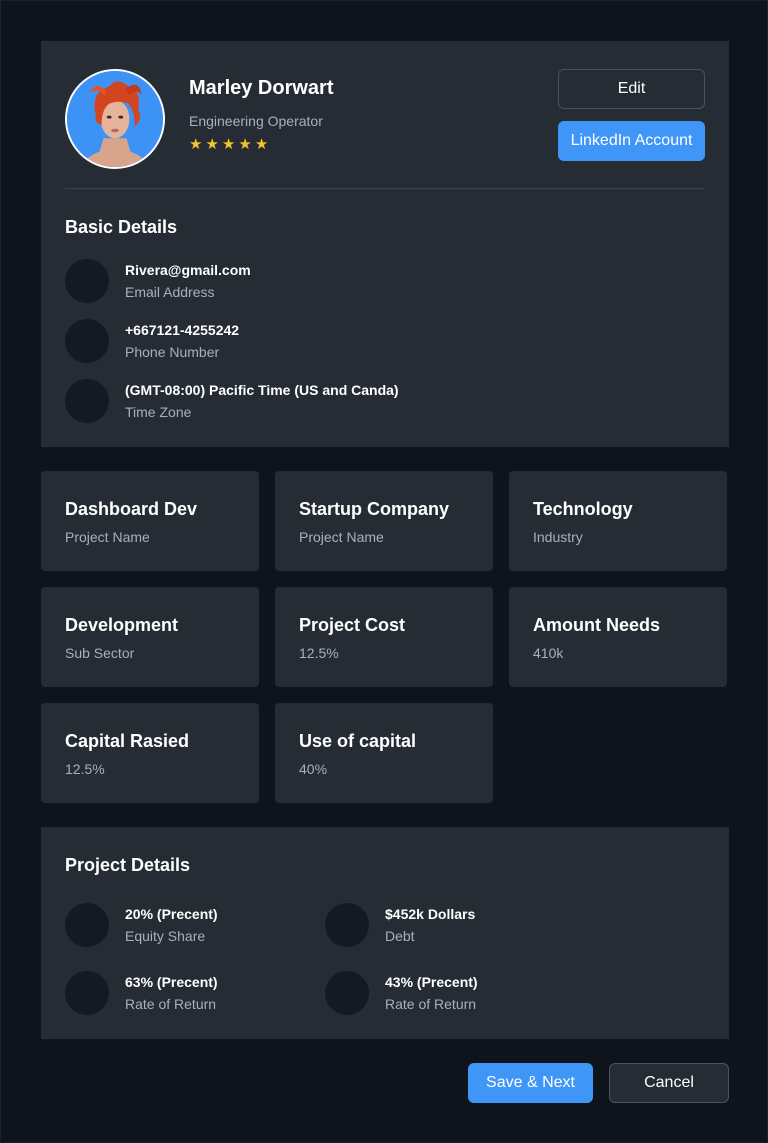 This screenshot has height=1143, width=768. What do you see at coordinates (530, 1083) in the screenshot?
I see `save-next-button: Save & Next` at bounding box center [530, 1083].